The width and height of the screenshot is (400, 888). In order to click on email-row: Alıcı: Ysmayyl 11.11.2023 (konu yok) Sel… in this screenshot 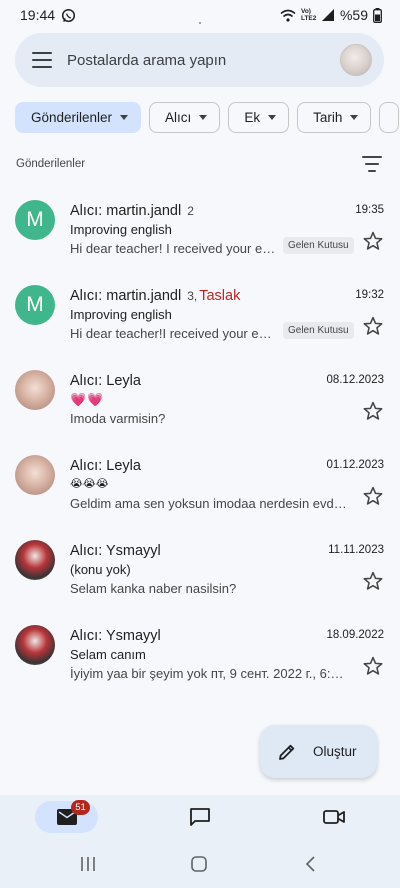, I will do `click(200, 572)`.